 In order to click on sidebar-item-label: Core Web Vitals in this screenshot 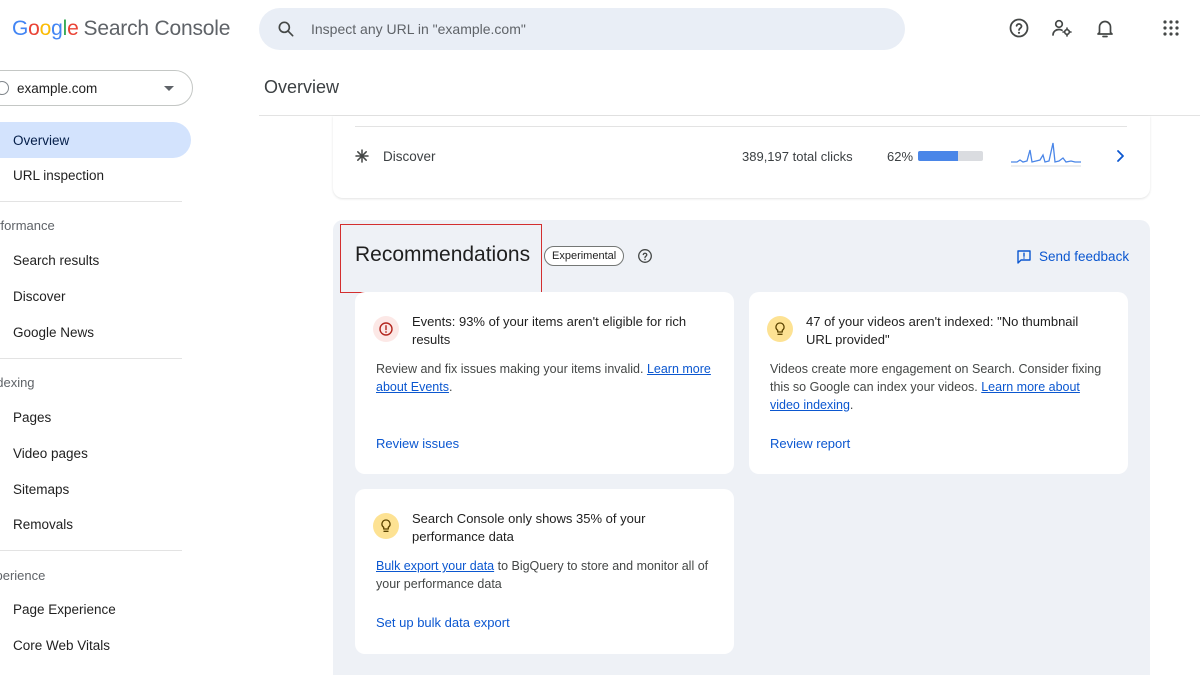, I will do `click(62, 645)`.